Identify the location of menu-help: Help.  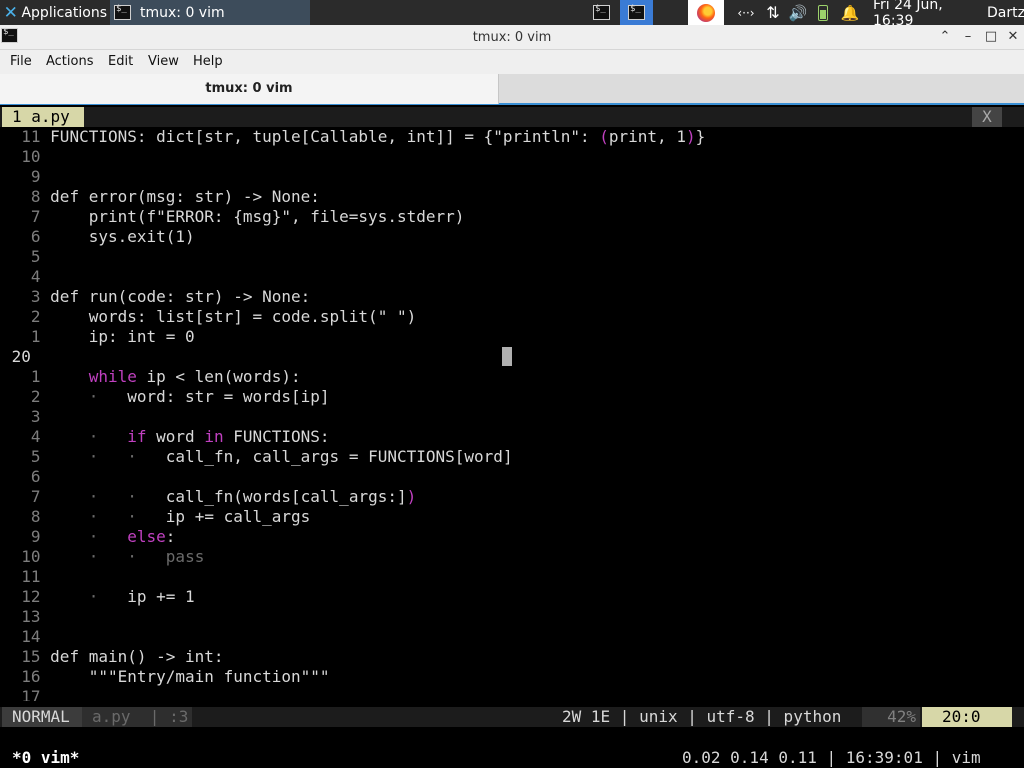
(208, 61).